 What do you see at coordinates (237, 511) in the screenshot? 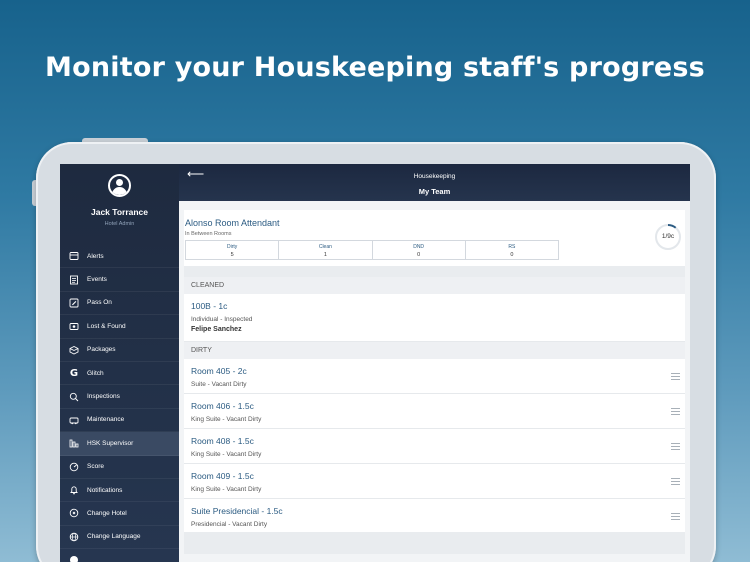
I see `room-title: Suite Presidencial - 1.5c` at bounding box center [237, 511].